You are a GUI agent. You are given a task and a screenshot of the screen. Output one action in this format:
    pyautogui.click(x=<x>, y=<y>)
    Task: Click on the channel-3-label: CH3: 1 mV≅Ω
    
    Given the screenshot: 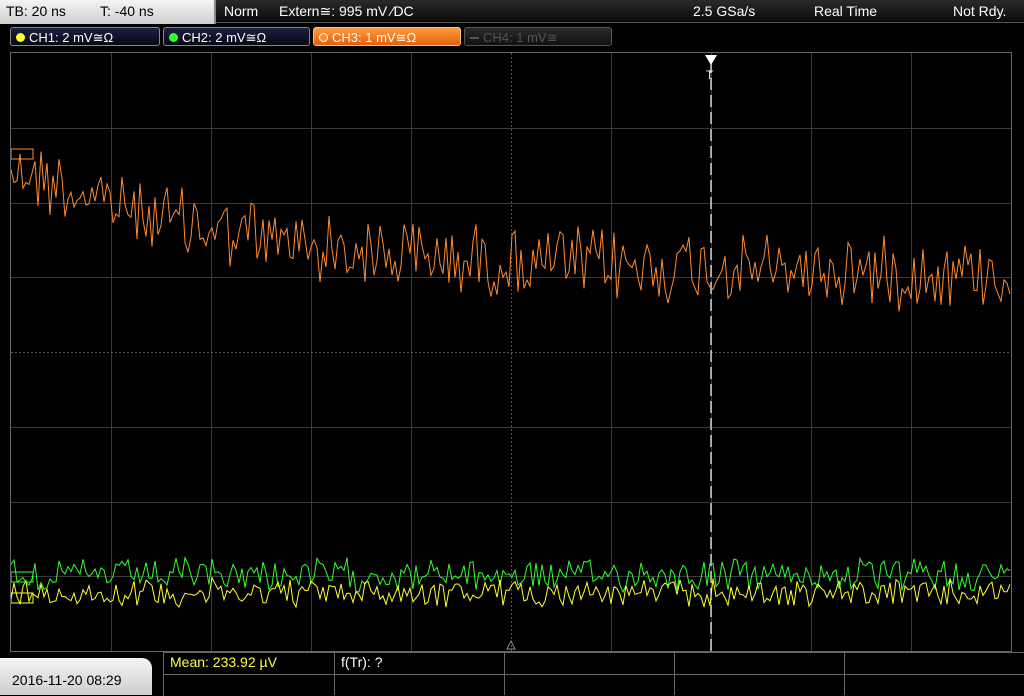 What is the action you would take?
    pyautogui.click(x=374, y=37)
    